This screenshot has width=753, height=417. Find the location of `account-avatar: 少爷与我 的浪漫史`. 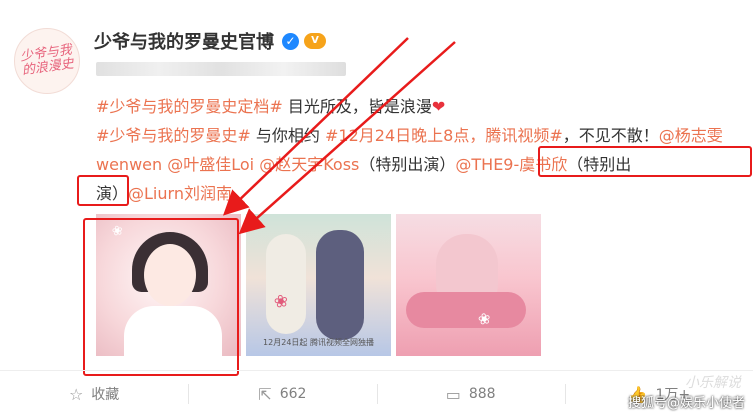

account-avatar: 少爷与我 的浪漫史 is located at coordinates (47, 61).